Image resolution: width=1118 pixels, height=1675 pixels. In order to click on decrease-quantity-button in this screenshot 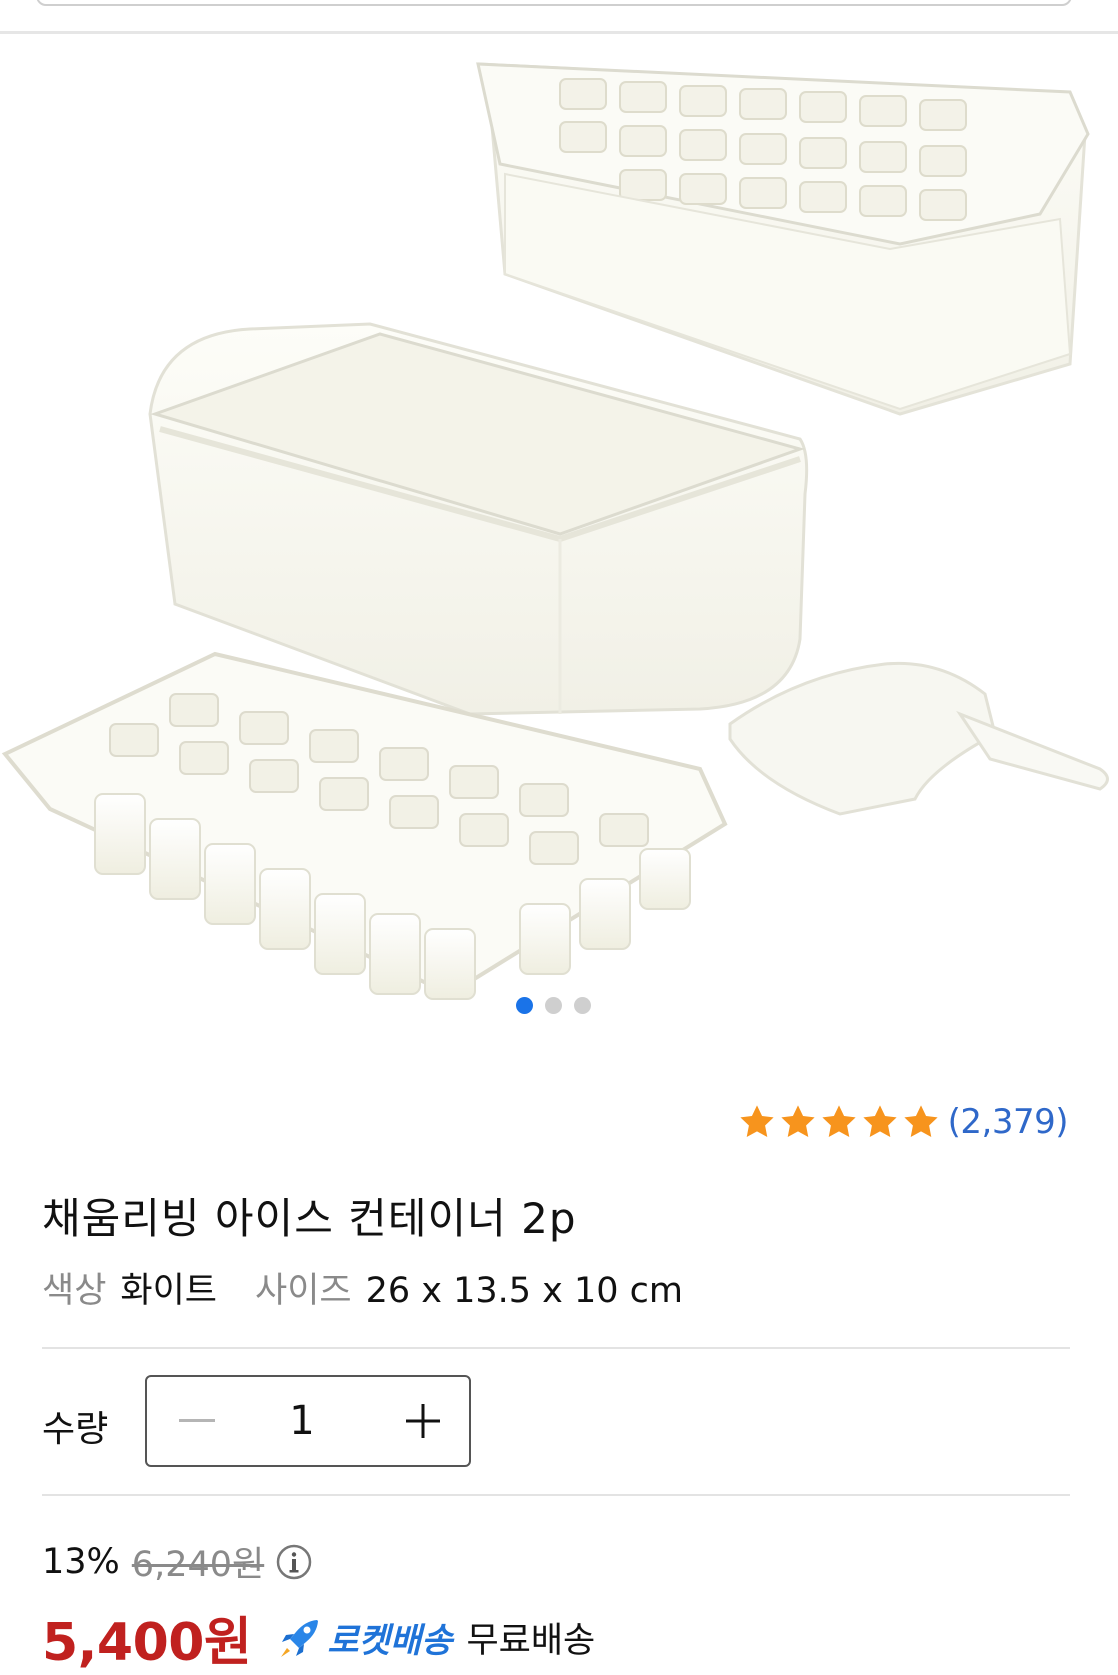, I will do `click(197, 1421)`.